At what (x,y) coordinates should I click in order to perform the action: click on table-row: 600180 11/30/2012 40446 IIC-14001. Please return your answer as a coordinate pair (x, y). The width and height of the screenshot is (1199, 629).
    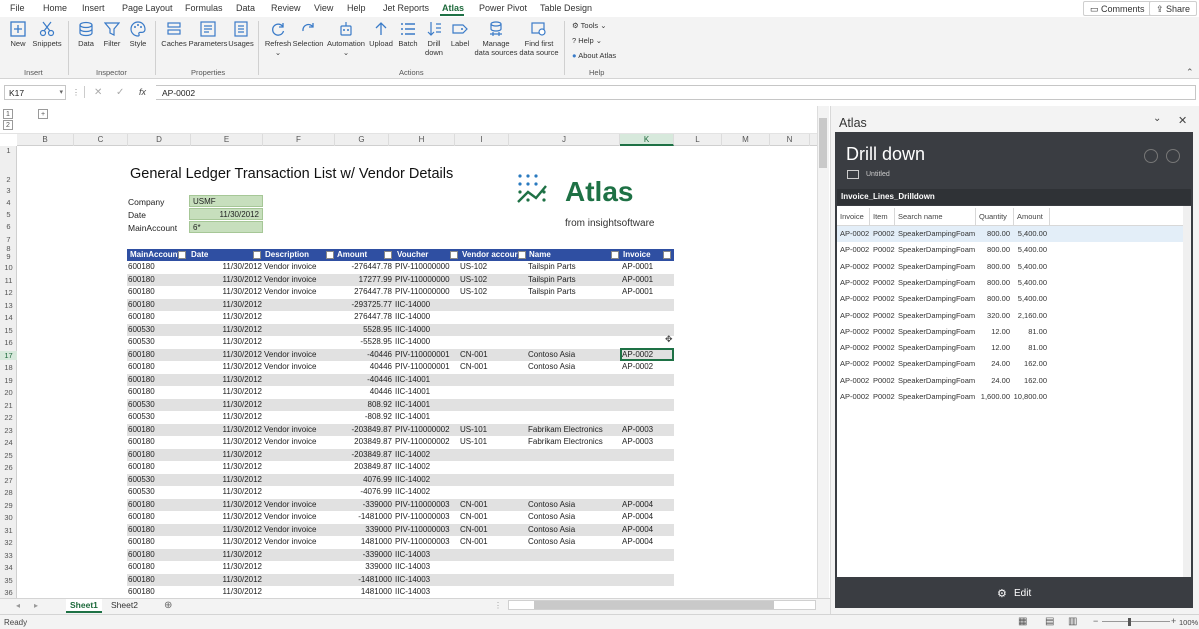
    Looking at the image, I should click on (400, 392).